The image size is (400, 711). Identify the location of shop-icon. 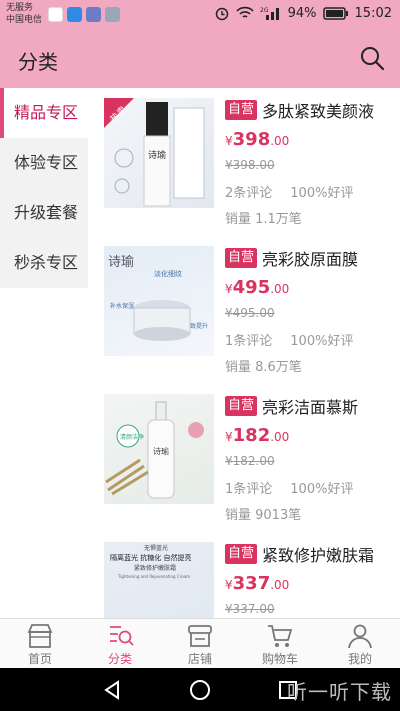
(200, 636).